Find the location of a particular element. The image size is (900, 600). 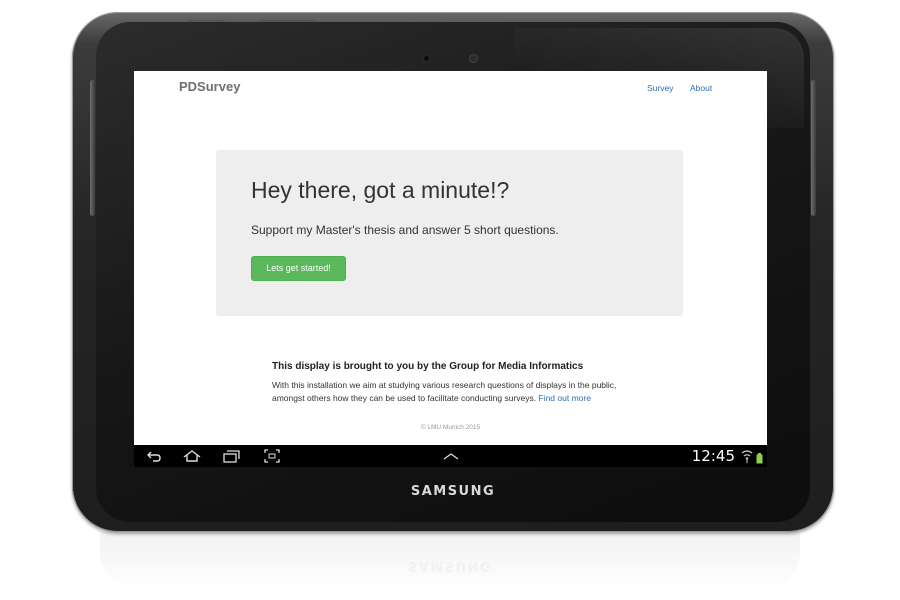

system-bar: 12:45 is located at coordinates (450, 456).